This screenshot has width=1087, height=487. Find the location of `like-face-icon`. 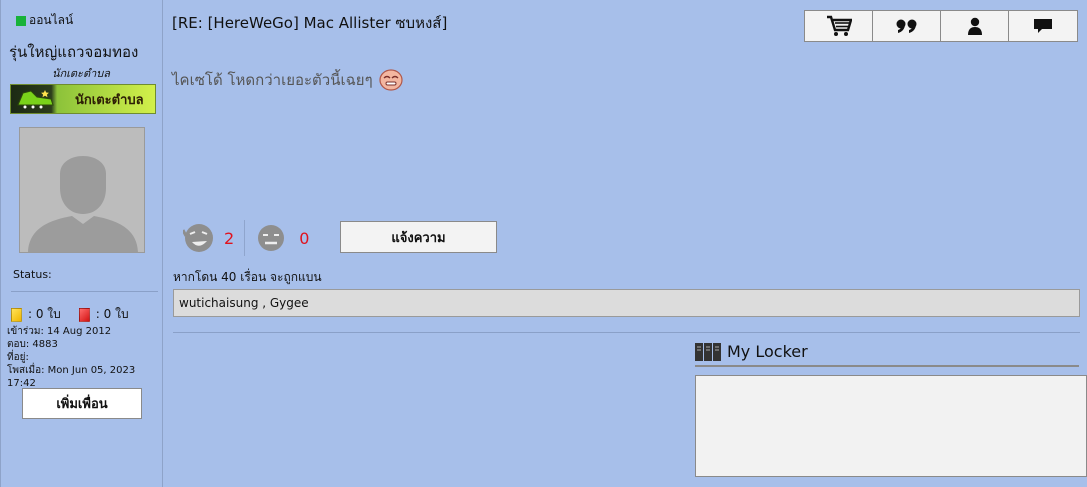

like-face-icon is located at coordinates (199, 238).